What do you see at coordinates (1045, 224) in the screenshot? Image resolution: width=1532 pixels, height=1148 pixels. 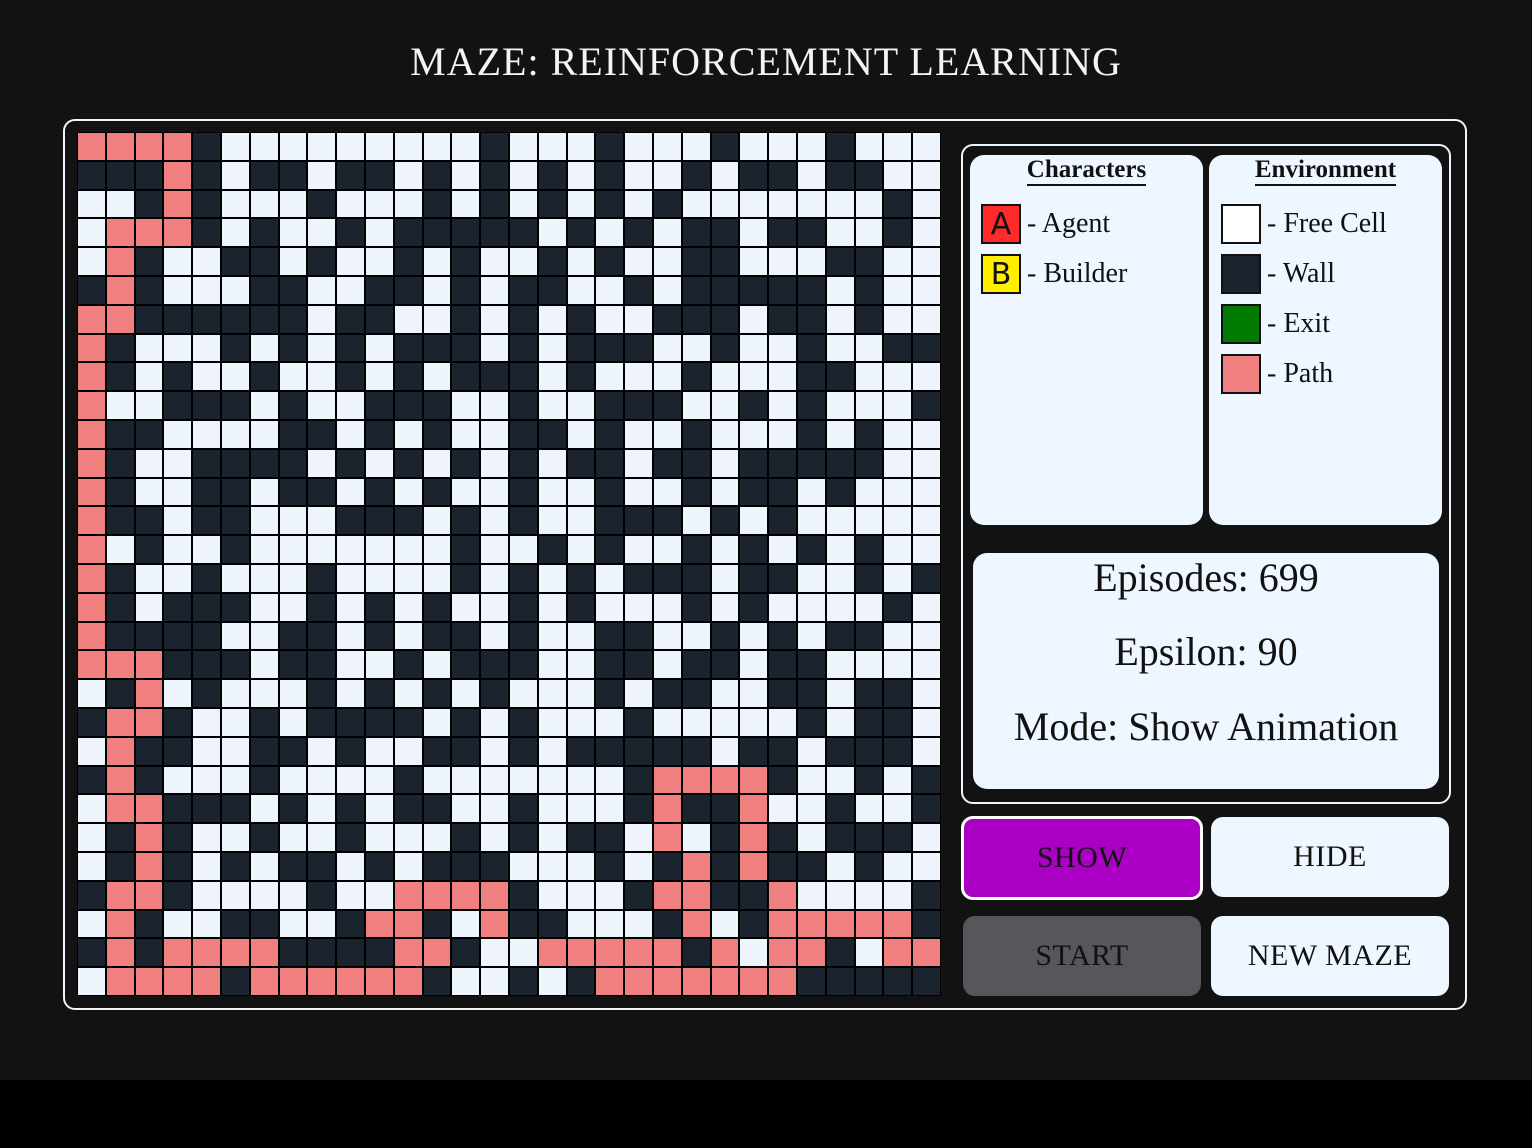 I see `legend-agent: A - Agent` at bounding box center [1045, 224].